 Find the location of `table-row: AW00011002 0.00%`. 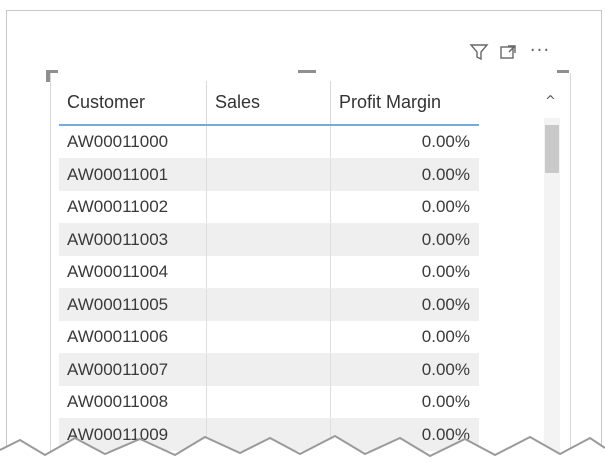

table-row: AW00011002 0.00% is located at coordinates (269, 207).